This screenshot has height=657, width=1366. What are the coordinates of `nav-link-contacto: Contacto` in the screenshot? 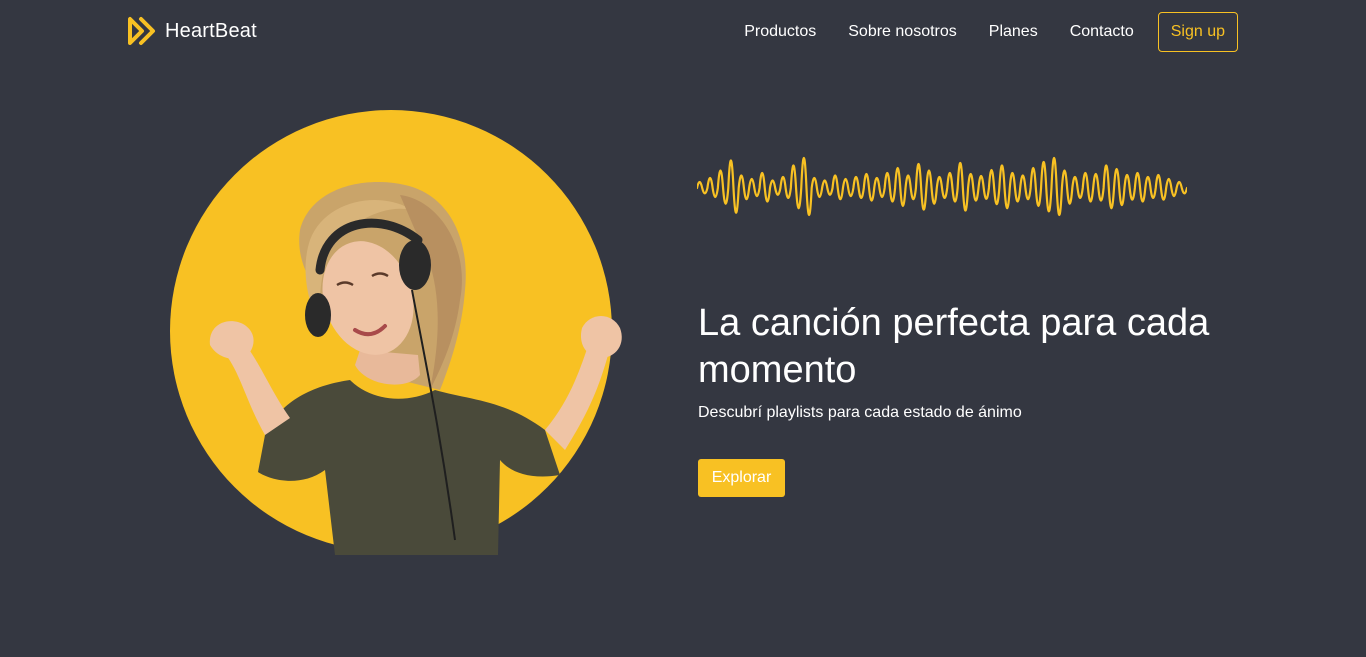 It's located at (1102, 32).